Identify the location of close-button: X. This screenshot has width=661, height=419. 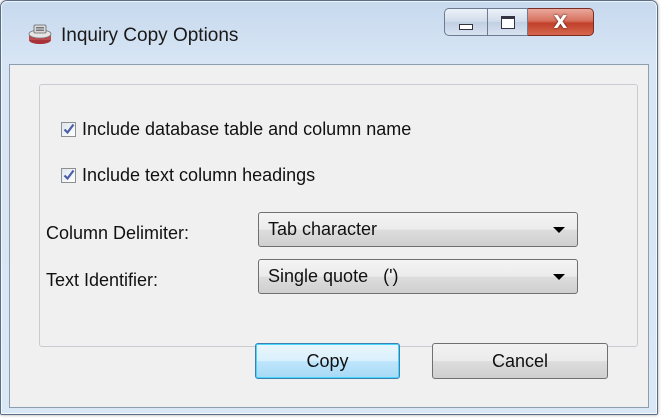
(561, 22).